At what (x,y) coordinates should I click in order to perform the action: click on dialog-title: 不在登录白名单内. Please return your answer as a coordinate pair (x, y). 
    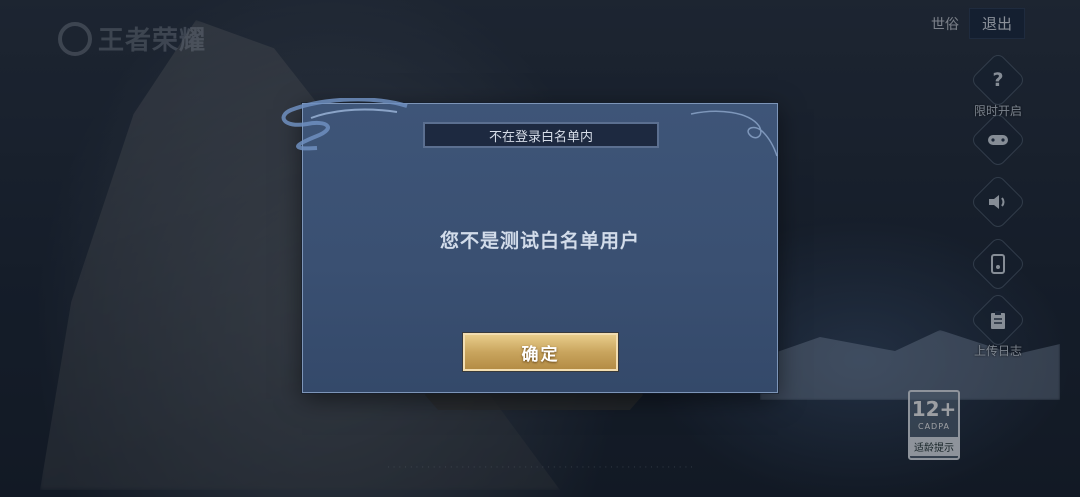
    Looking at the image, I should click on (541, 135).